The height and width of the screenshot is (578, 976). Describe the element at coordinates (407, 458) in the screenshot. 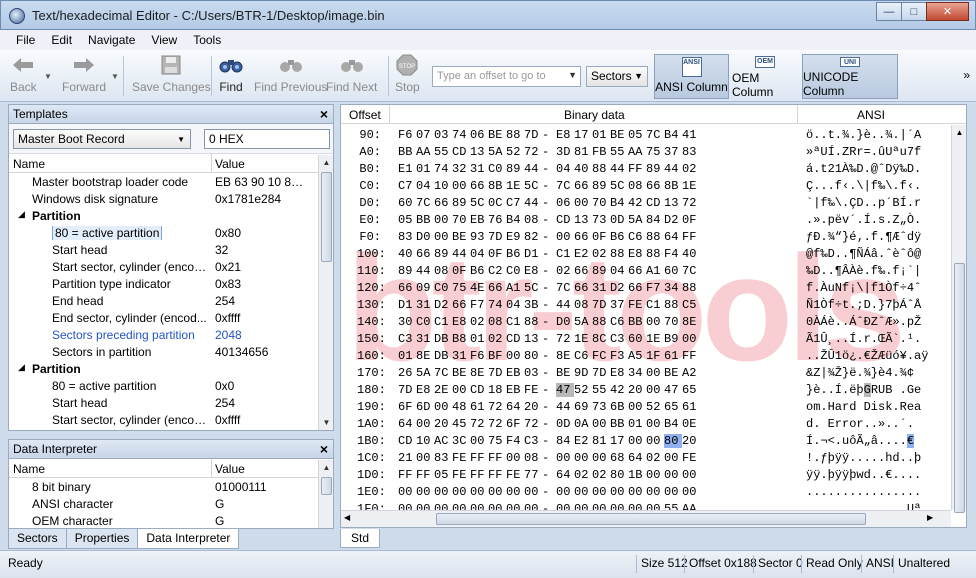

I see `hex-byte: 21` at that location.